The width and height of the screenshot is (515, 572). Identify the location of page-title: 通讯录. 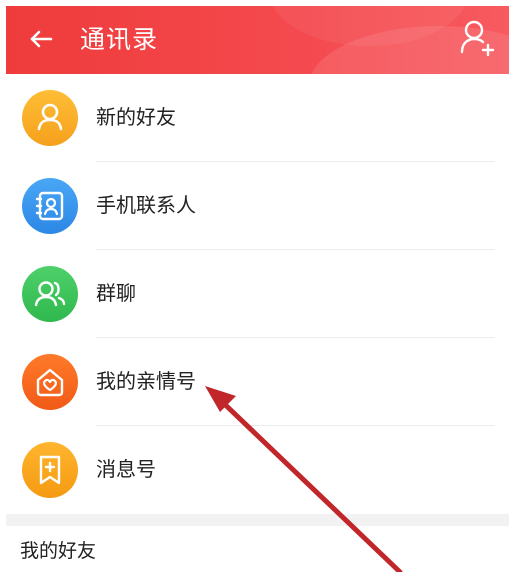
(119, 39).